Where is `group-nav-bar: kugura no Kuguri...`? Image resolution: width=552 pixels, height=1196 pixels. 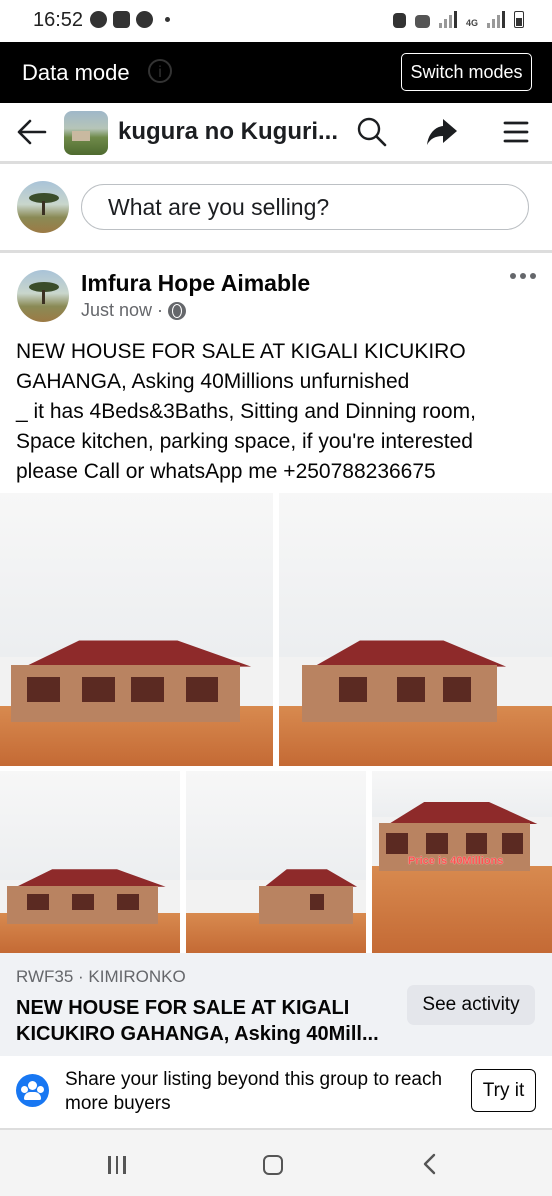 group-nav-bar: kugura no Kuguri... is located at coordinates (276, 133).